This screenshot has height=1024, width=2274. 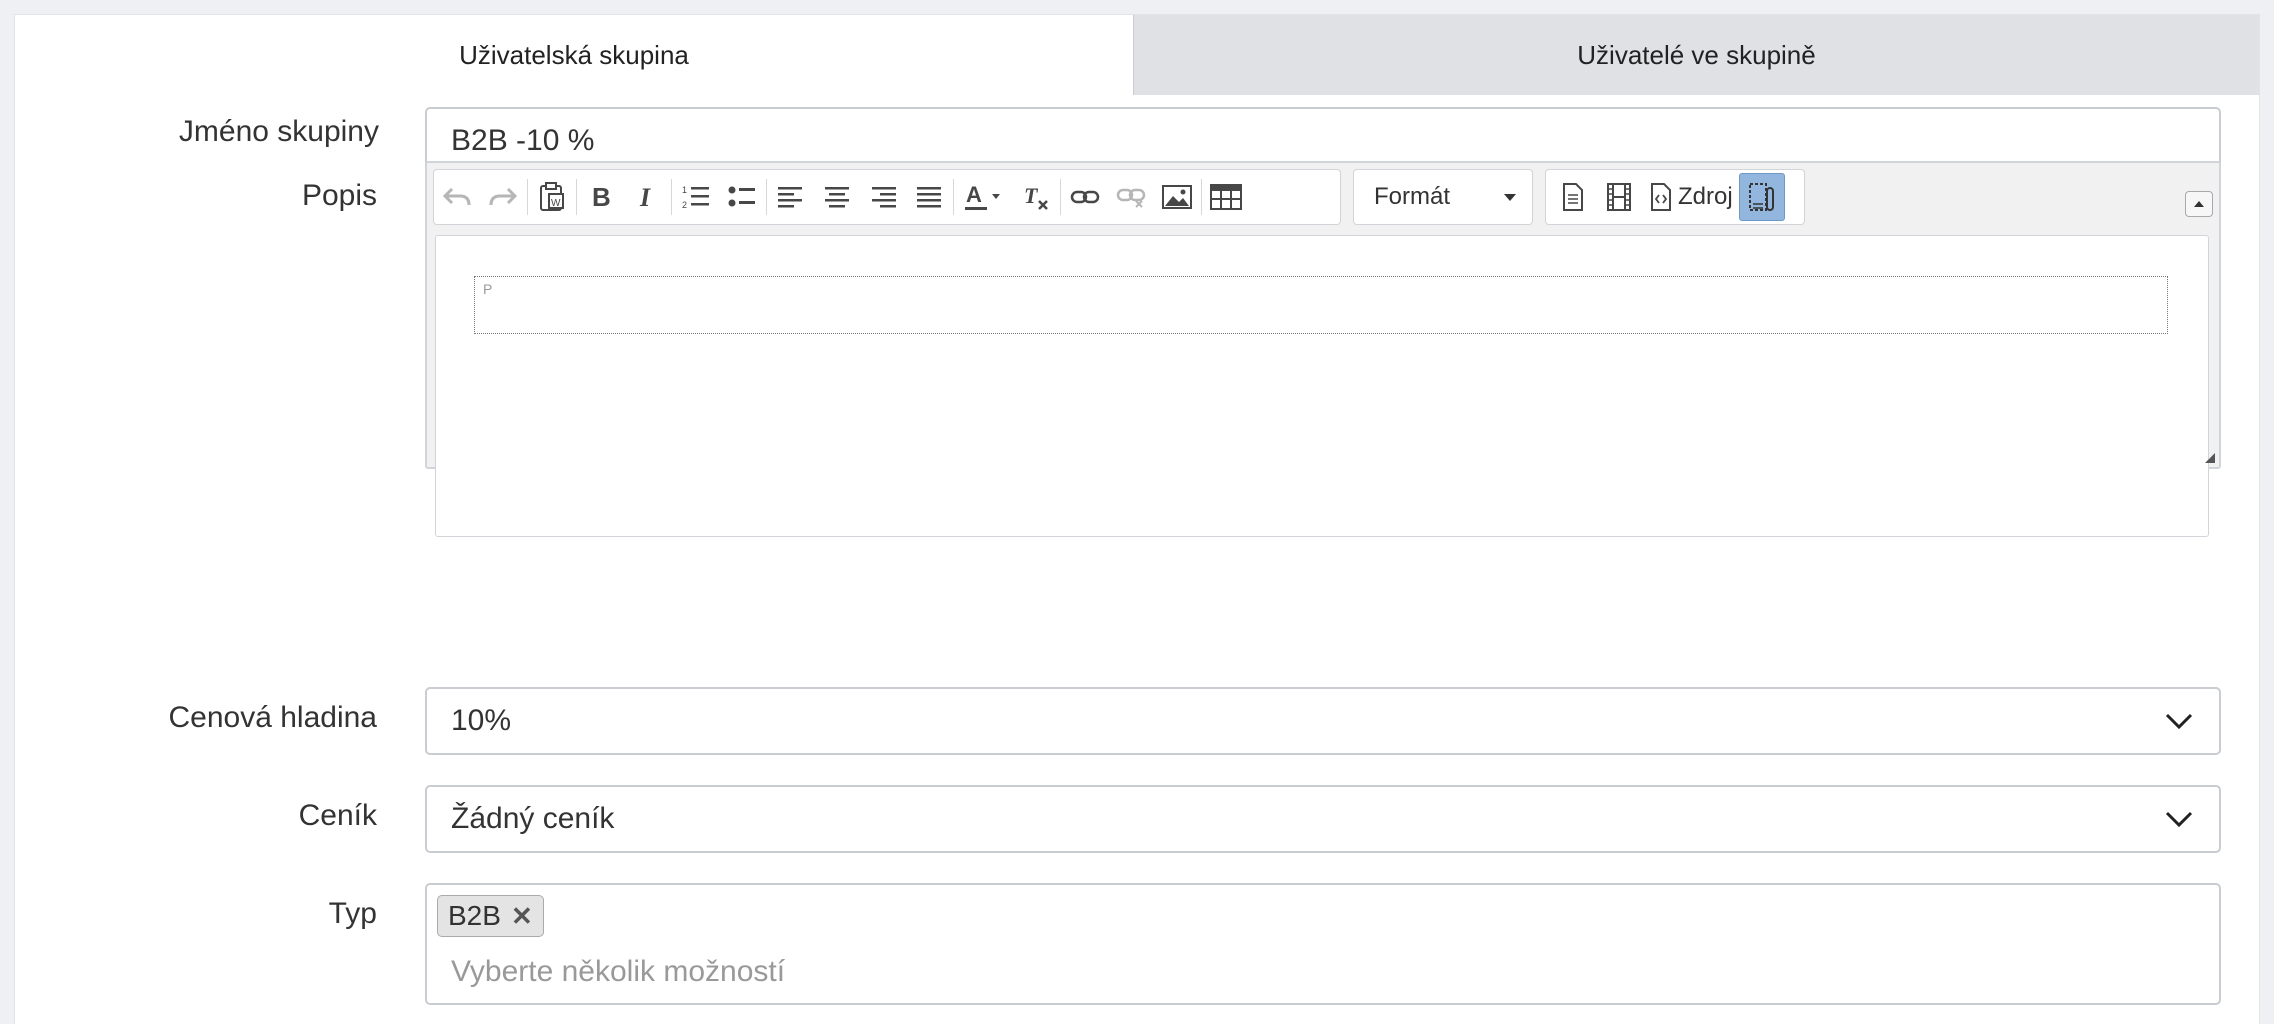 I want to click on editor-toolbar: W B I 12 A T Formát Zdroj, so click(x=1323, y=199).